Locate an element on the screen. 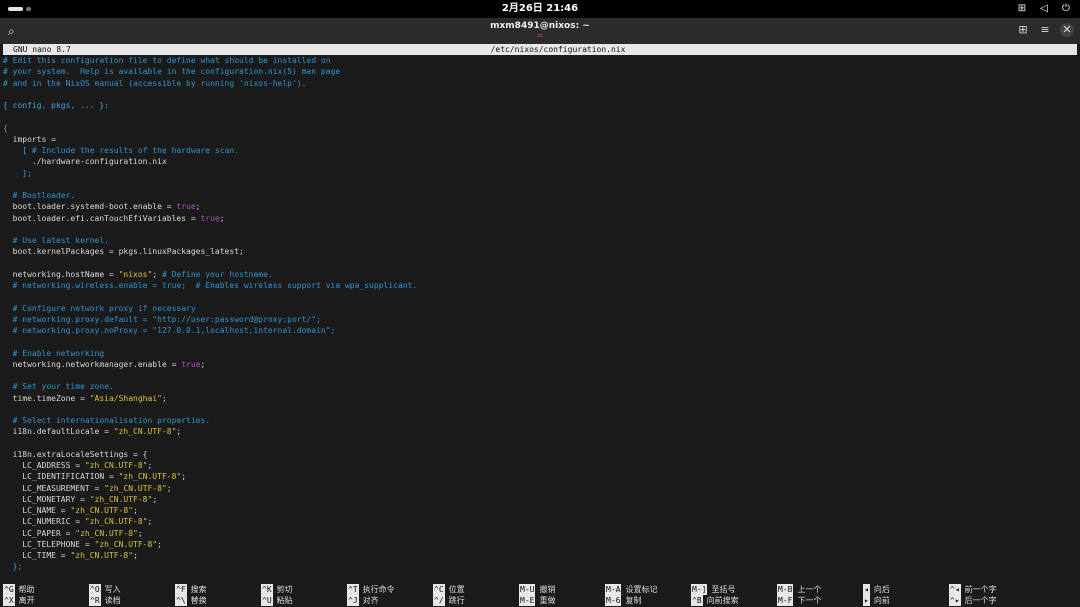  code-line: LC_NAME = "zh_CN.UTF-8"; is located at coordinates (540, 510).